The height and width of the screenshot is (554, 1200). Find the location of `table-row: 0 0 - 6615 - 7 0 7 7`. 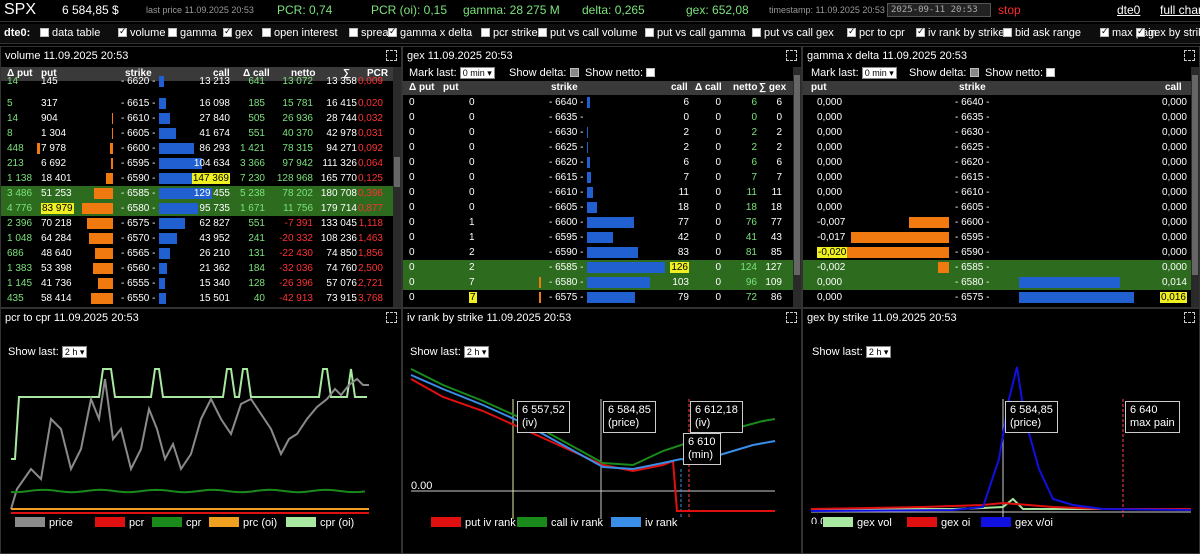

table-row: 0 0 - 6615 - 7 0 7 7 is located at coordinates (598, 177).